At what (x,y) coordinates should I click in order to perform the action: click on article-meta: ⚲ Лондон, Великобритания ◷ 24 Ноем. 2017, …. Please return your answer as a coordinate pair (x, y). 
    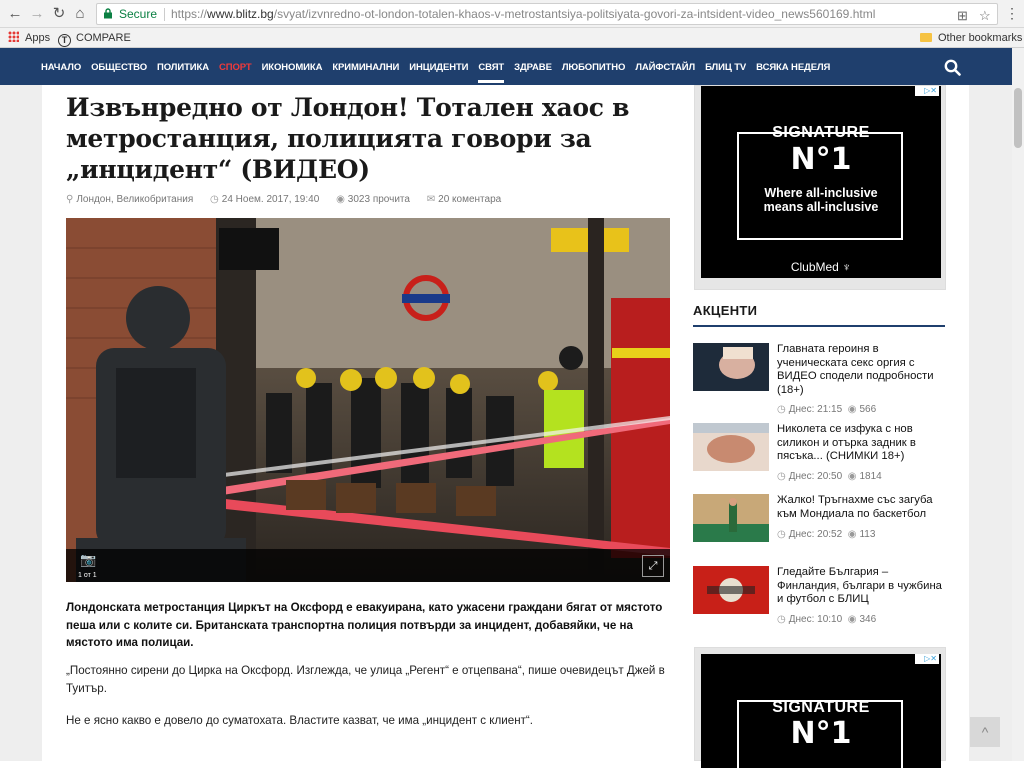
    Looking at the image, I should click on (290, 199).